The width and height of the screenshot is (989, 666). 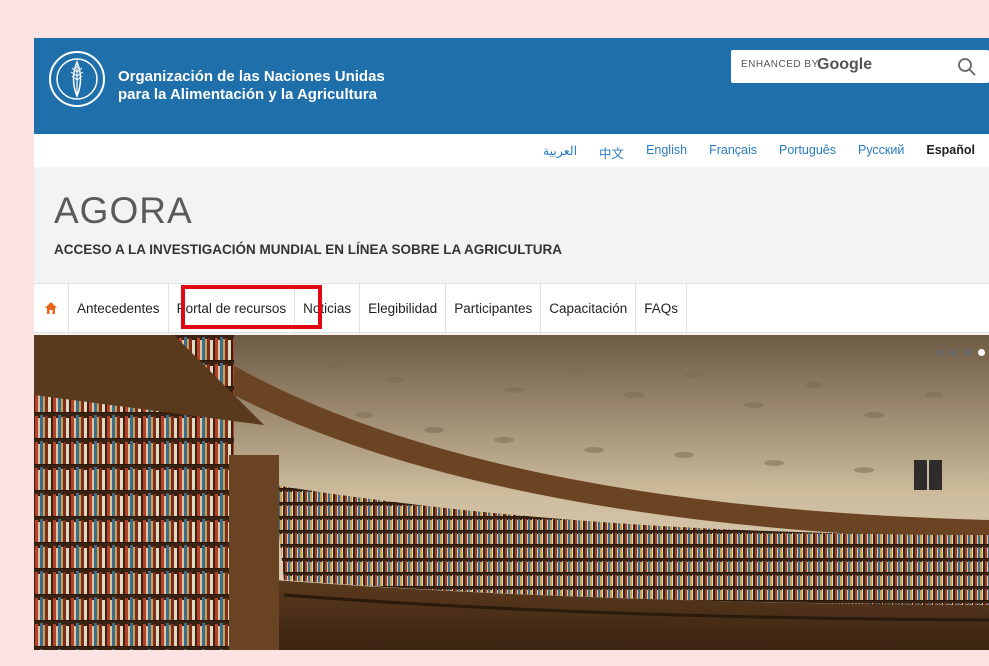 I want to click on nav-item: FAQs, so click(x=662, y=308).